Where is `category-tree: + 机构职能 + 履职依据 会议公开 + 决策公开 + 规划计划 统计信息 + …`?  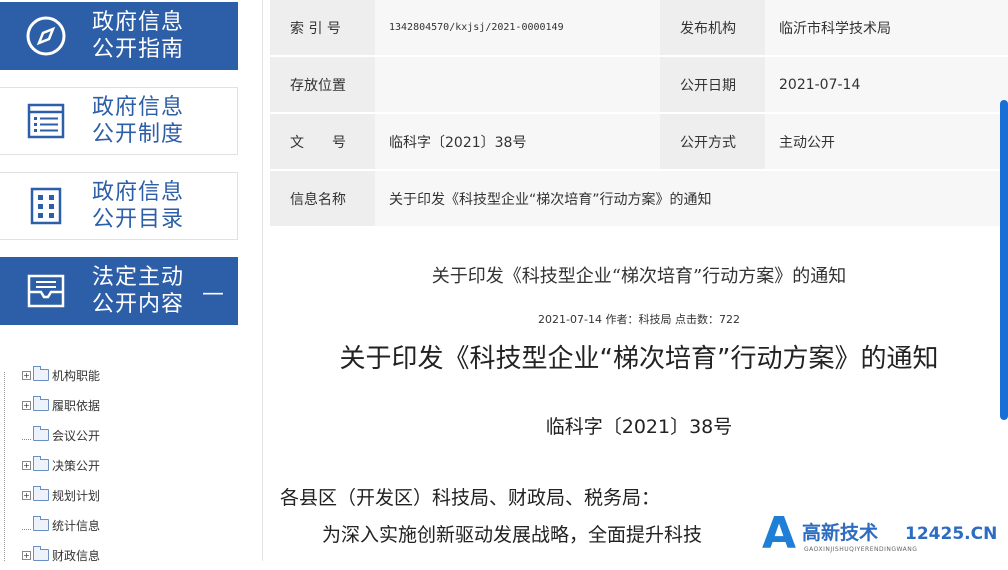
category-tree: + 机构职能 + 履职依据 会议公开 + 决策公开 + 规划计划 统计信息 + … is located at coordinates (127, 465).